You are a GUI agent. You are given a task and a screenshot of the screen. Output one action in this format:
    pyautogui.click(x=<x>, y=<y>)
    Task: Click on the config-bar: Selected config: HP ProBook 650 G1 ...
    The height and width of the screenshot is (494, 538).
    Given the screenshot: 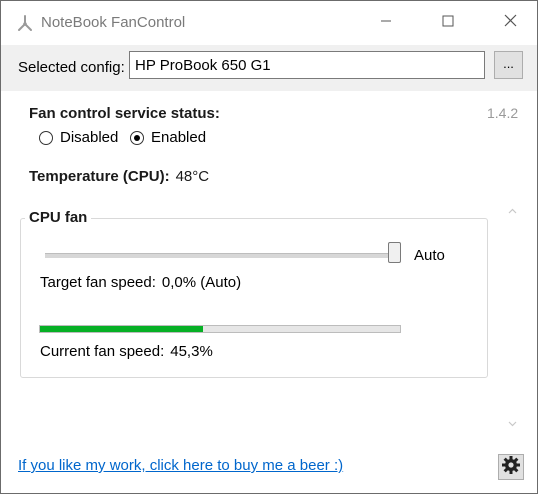 What is the action you would take?
    pyautogui.click(x=269, y=68)
    